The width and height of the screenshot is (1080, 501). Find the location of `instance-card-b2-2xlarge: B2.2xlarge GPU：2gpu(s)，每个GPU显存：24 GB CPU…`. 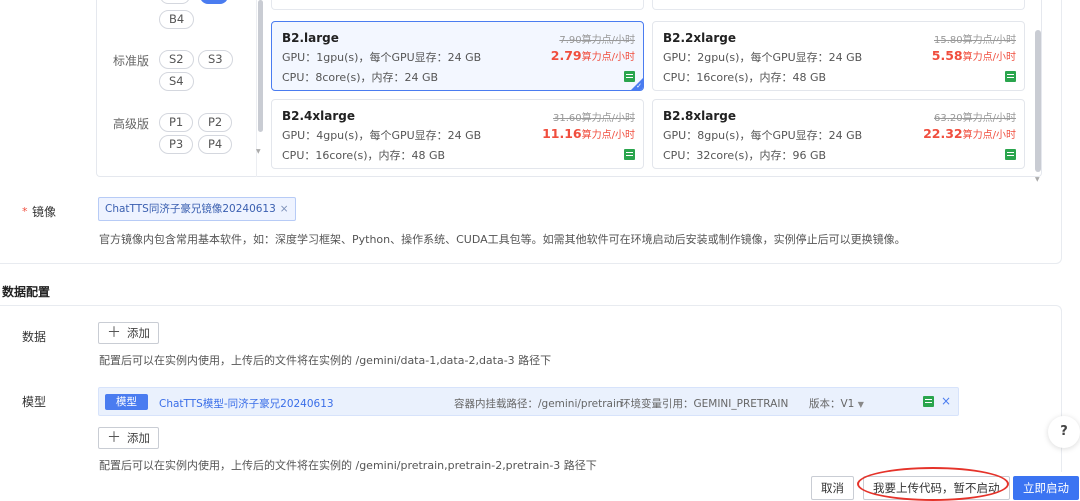

instance-card-b2-2xlarge: B2.2xlarge GPU：2gpu(s)，每个GPU显存：24 GB CPU… is located at coordinates (838, 56).